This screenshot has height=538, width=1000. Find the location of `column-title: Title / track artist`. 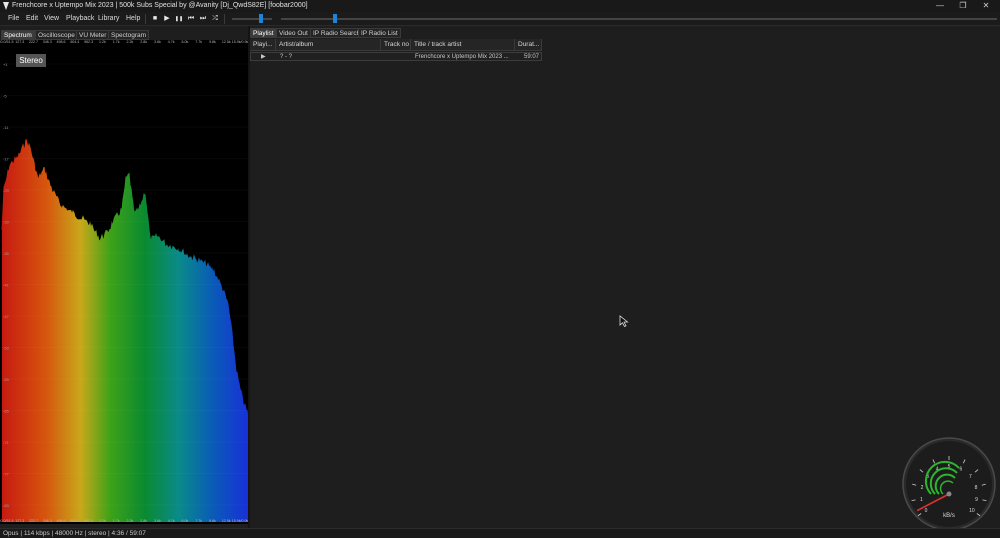

column-title: Title / track artist is located at coordinates (463, 45).